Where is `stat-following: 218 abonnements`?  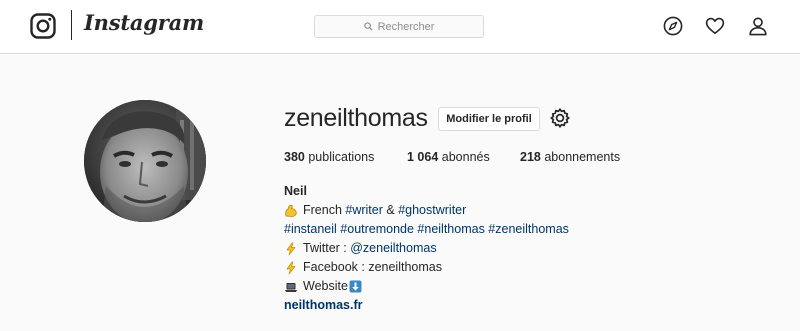 stat-following: 218 abonnements is located at coordinates (570, 157).